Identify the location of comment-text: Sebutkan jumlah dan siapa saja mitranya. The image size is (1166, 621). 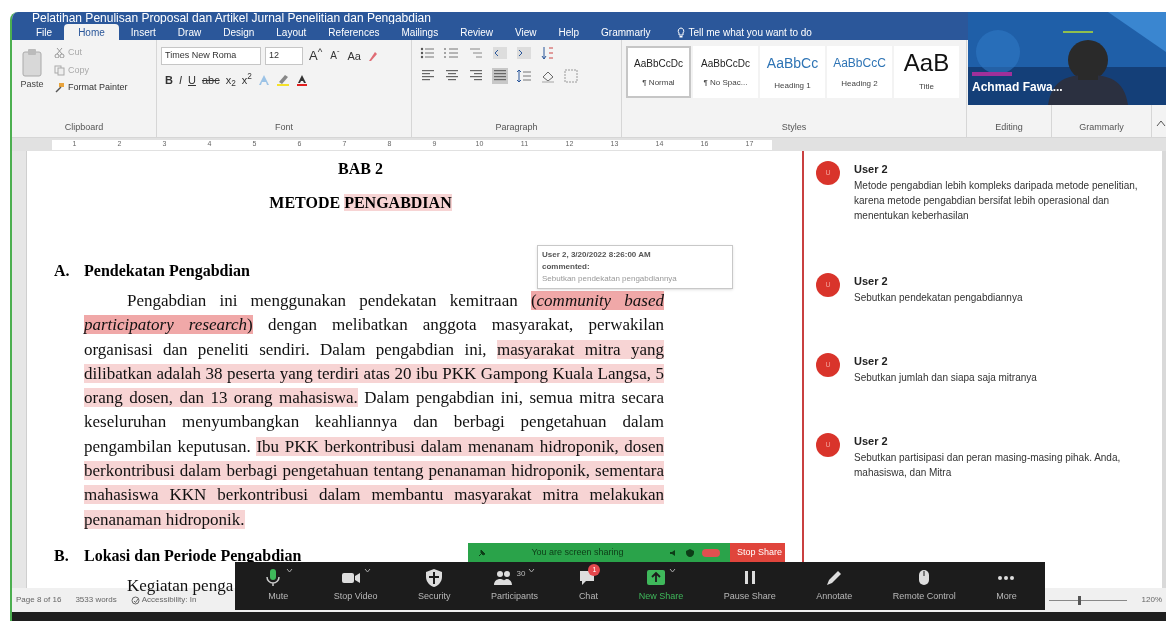
(946, 377).